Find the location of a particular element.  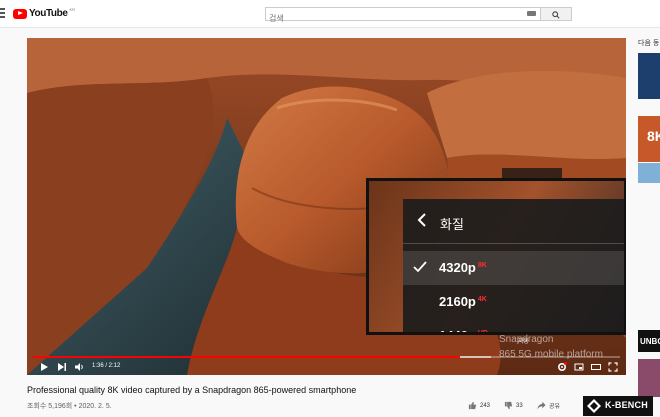

up-next-thumbnail: UNBO is located at coordinates (649, 341).